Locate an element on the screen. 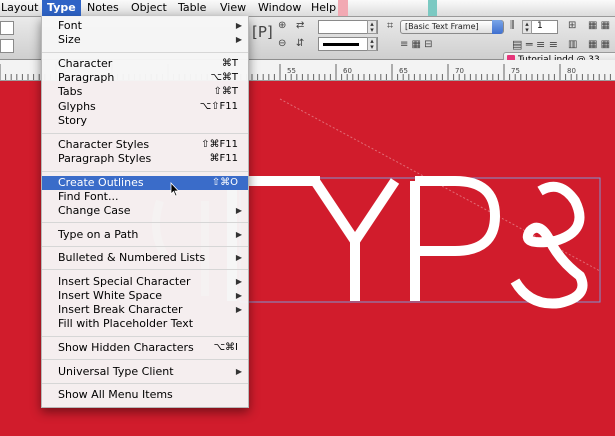  menu-item-universal-type-client: Universal Type Client ▶ is located at coordinates (145, 372).